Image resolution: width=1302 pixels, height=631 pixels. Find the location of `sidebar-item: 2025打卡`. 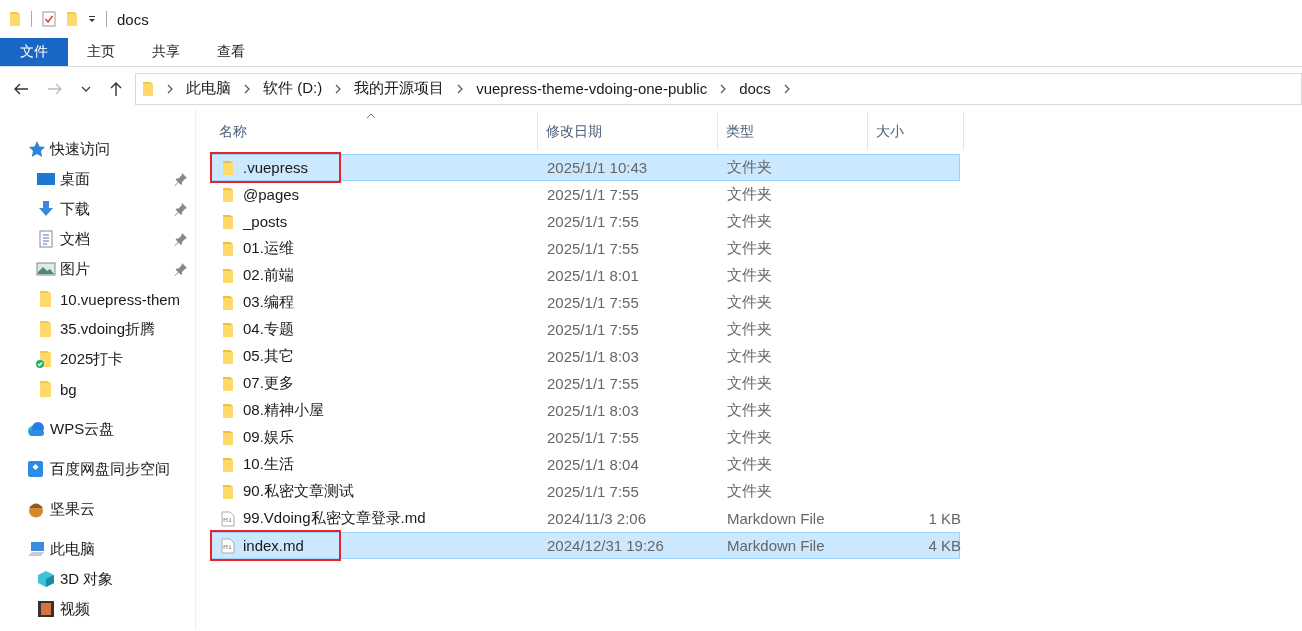

sidebar-item: 2025打卡 is located at coordinates (92, 359).